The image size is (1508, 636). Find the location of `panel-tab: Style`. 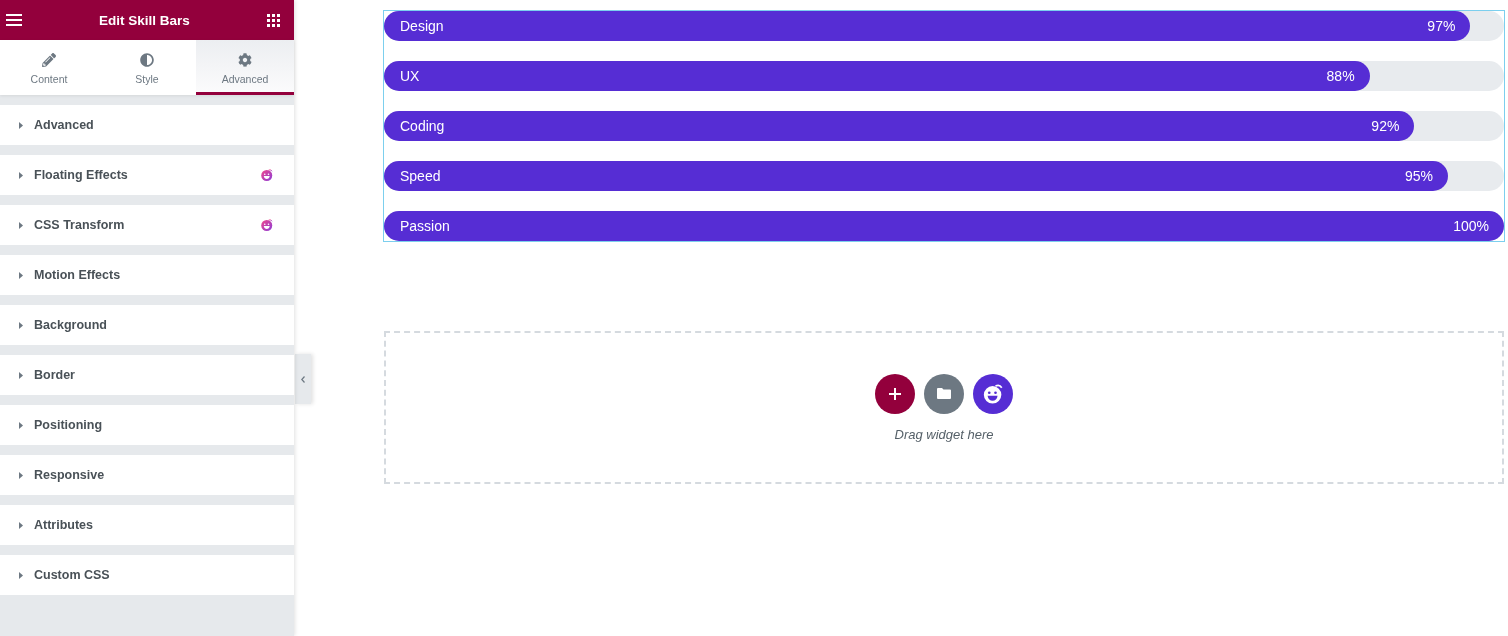

panel-tab: Style is located at coordinates (147, 67).